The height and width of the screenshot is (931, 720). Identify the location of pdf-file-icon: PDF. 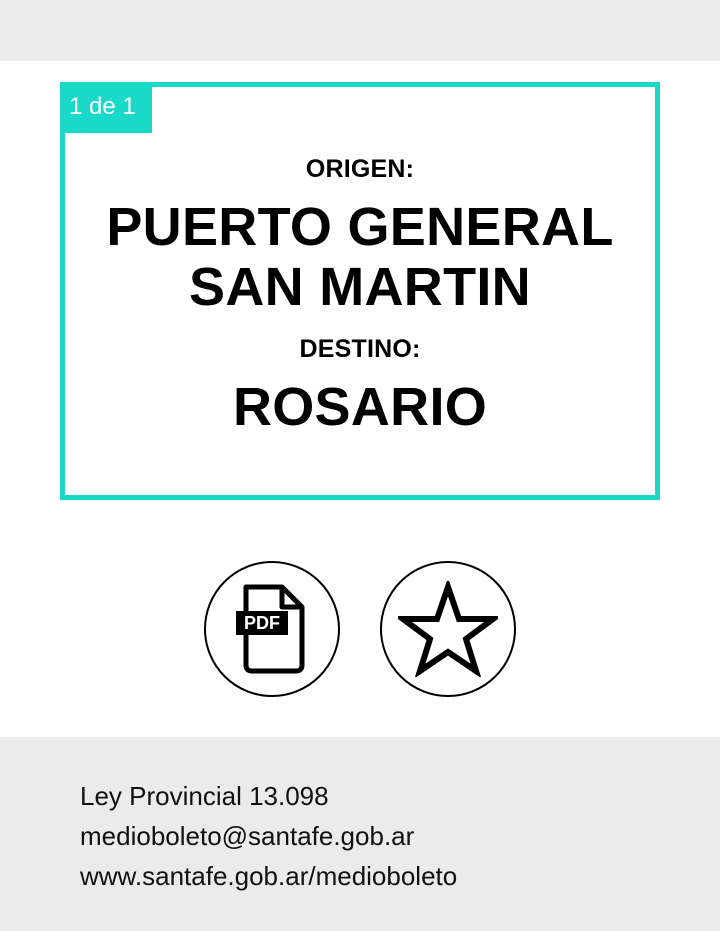
(270, 629).